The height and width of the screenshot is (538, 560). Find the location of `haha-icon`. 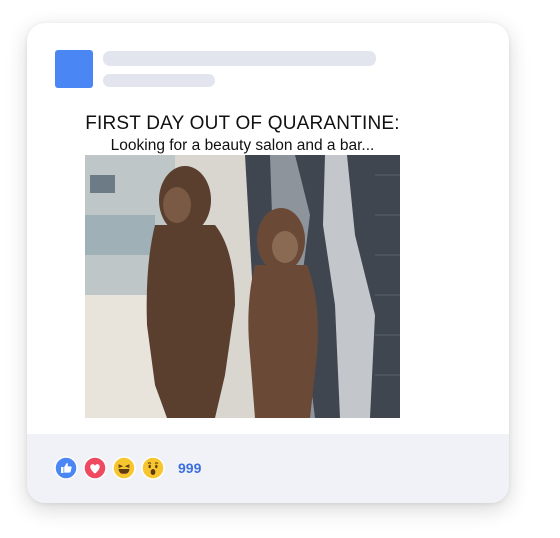

haha-icon is located at coordinates (124, 468).